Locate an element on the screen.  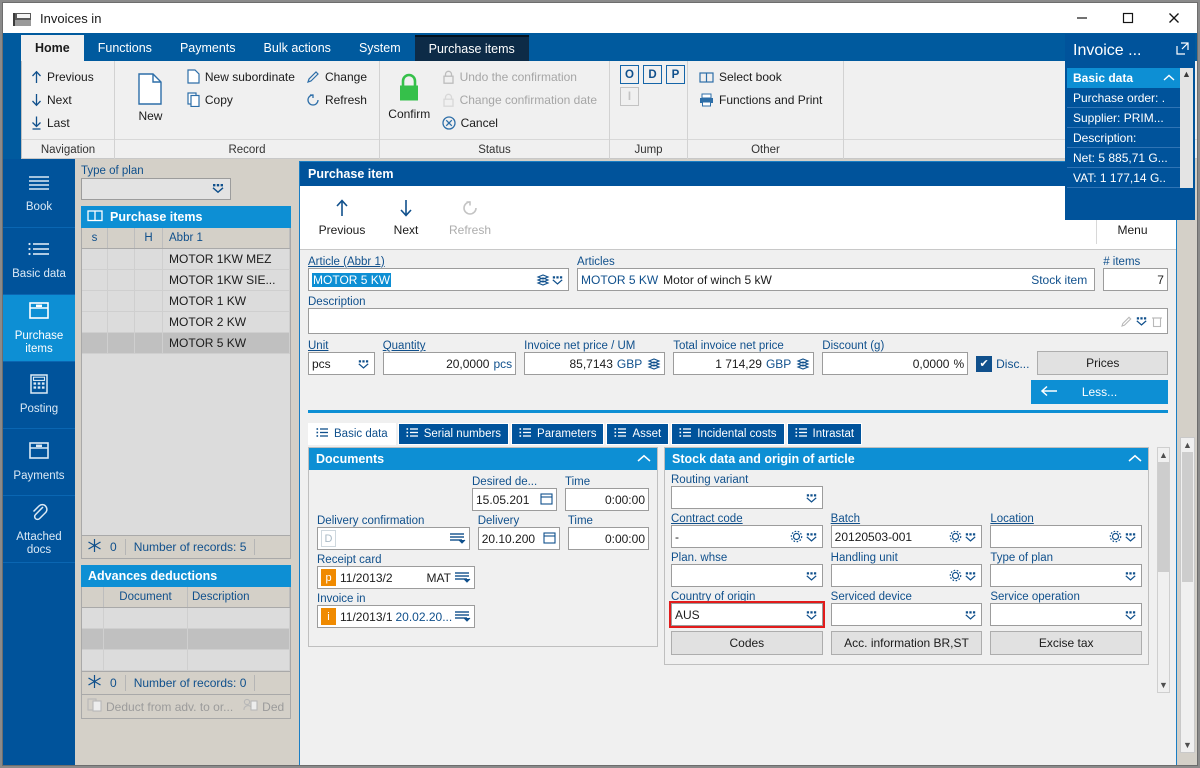
table-row: MOTOR 1KW MEZ is located at coordinates (186, 259).